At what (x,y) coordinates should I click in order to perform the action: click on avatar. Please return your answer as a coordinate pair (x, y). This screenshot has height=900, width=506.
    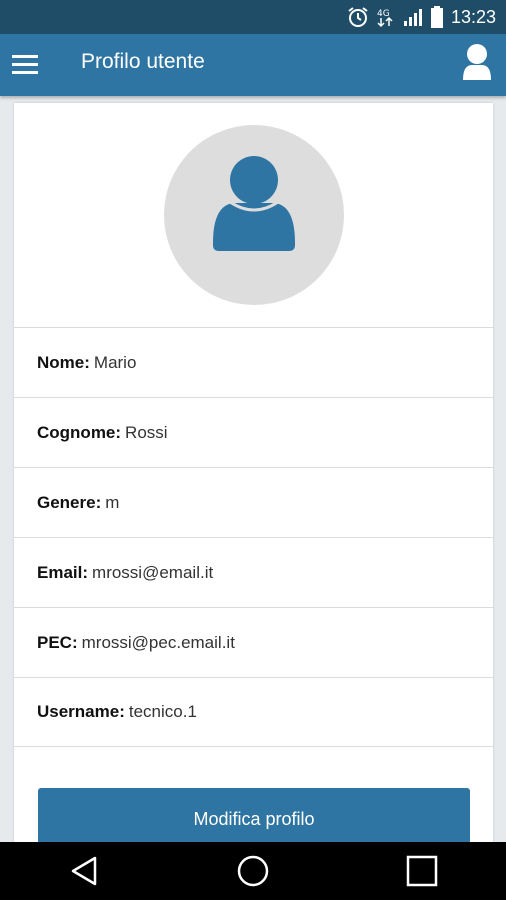
    Looking at the image, I should click on (254, 215).